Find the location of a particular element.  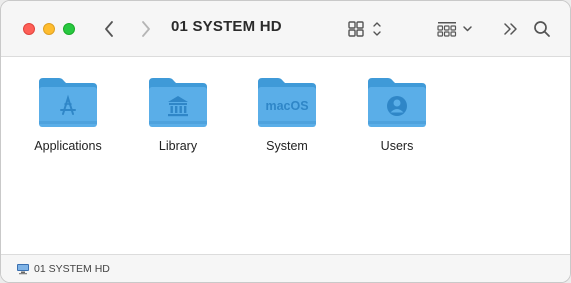

search-button is located at coordinates (542, 29).